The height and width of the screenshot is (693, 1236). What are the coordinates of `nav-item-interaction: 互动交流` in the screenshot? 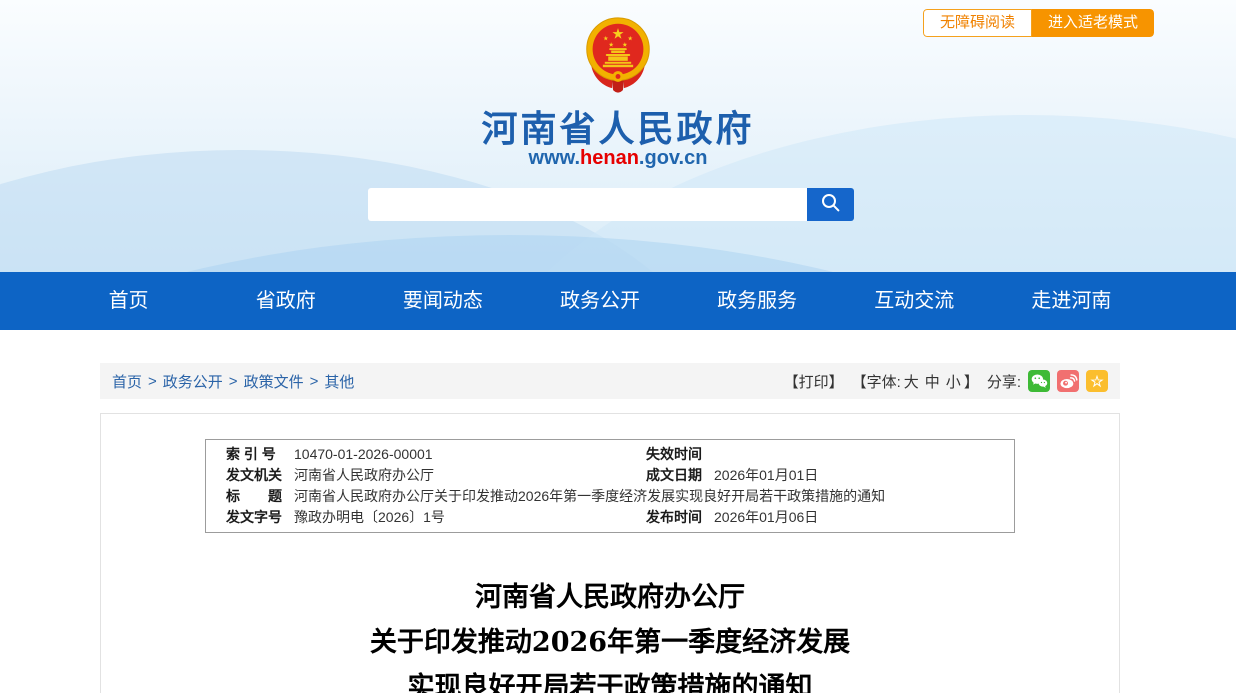 It's located at (914, 301).